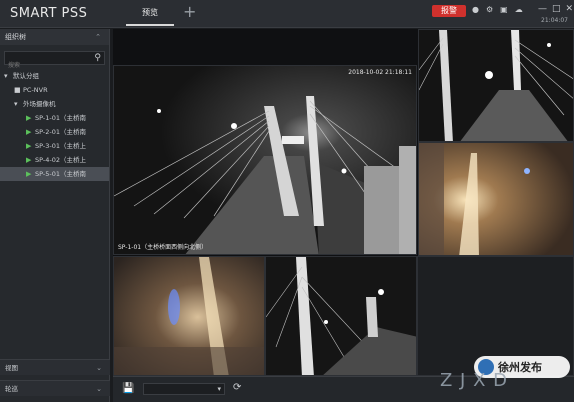  Describe the element at coordinates (16, 104) in the screenshot. I see `folder-icon: ▾` at that location.